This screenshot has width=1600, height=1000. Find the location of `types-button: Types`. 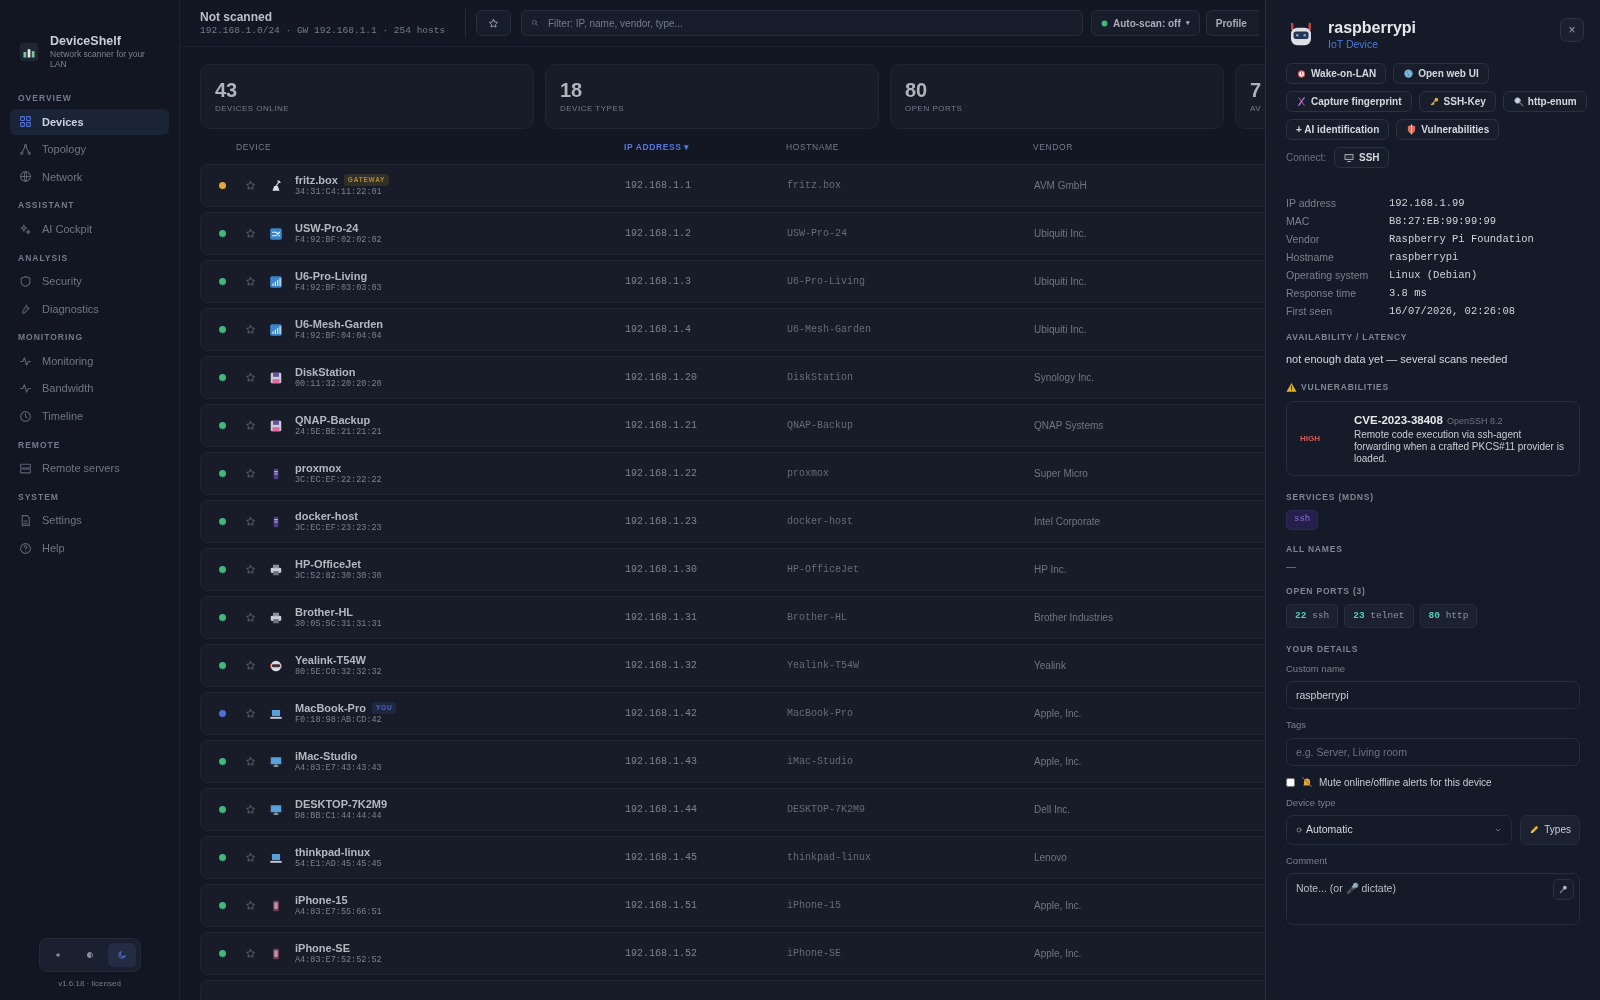

types-button: Types is located at coordinates (1550, 829).